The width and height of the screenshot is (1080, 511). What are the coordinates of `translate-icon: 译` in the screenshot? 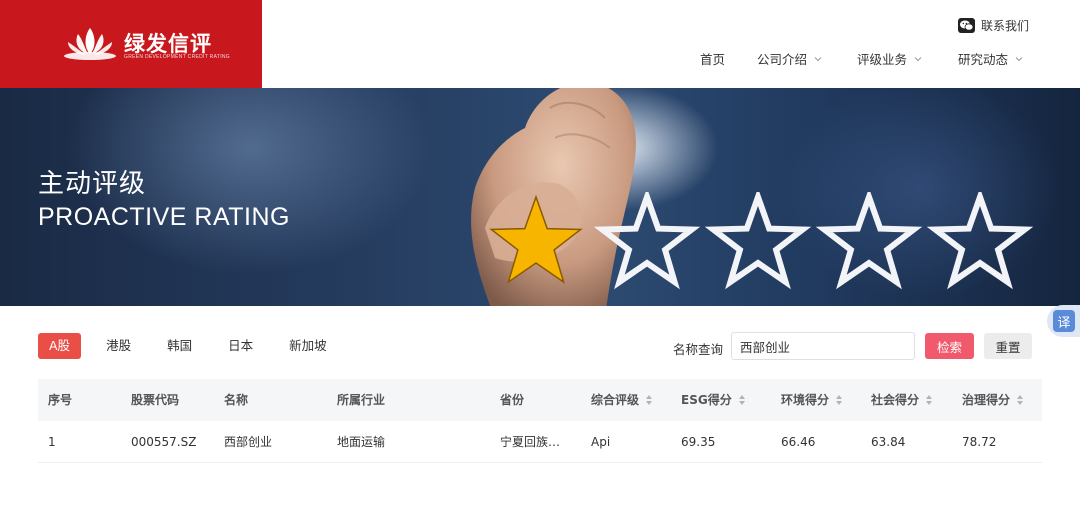 It's located at (1064, 321).